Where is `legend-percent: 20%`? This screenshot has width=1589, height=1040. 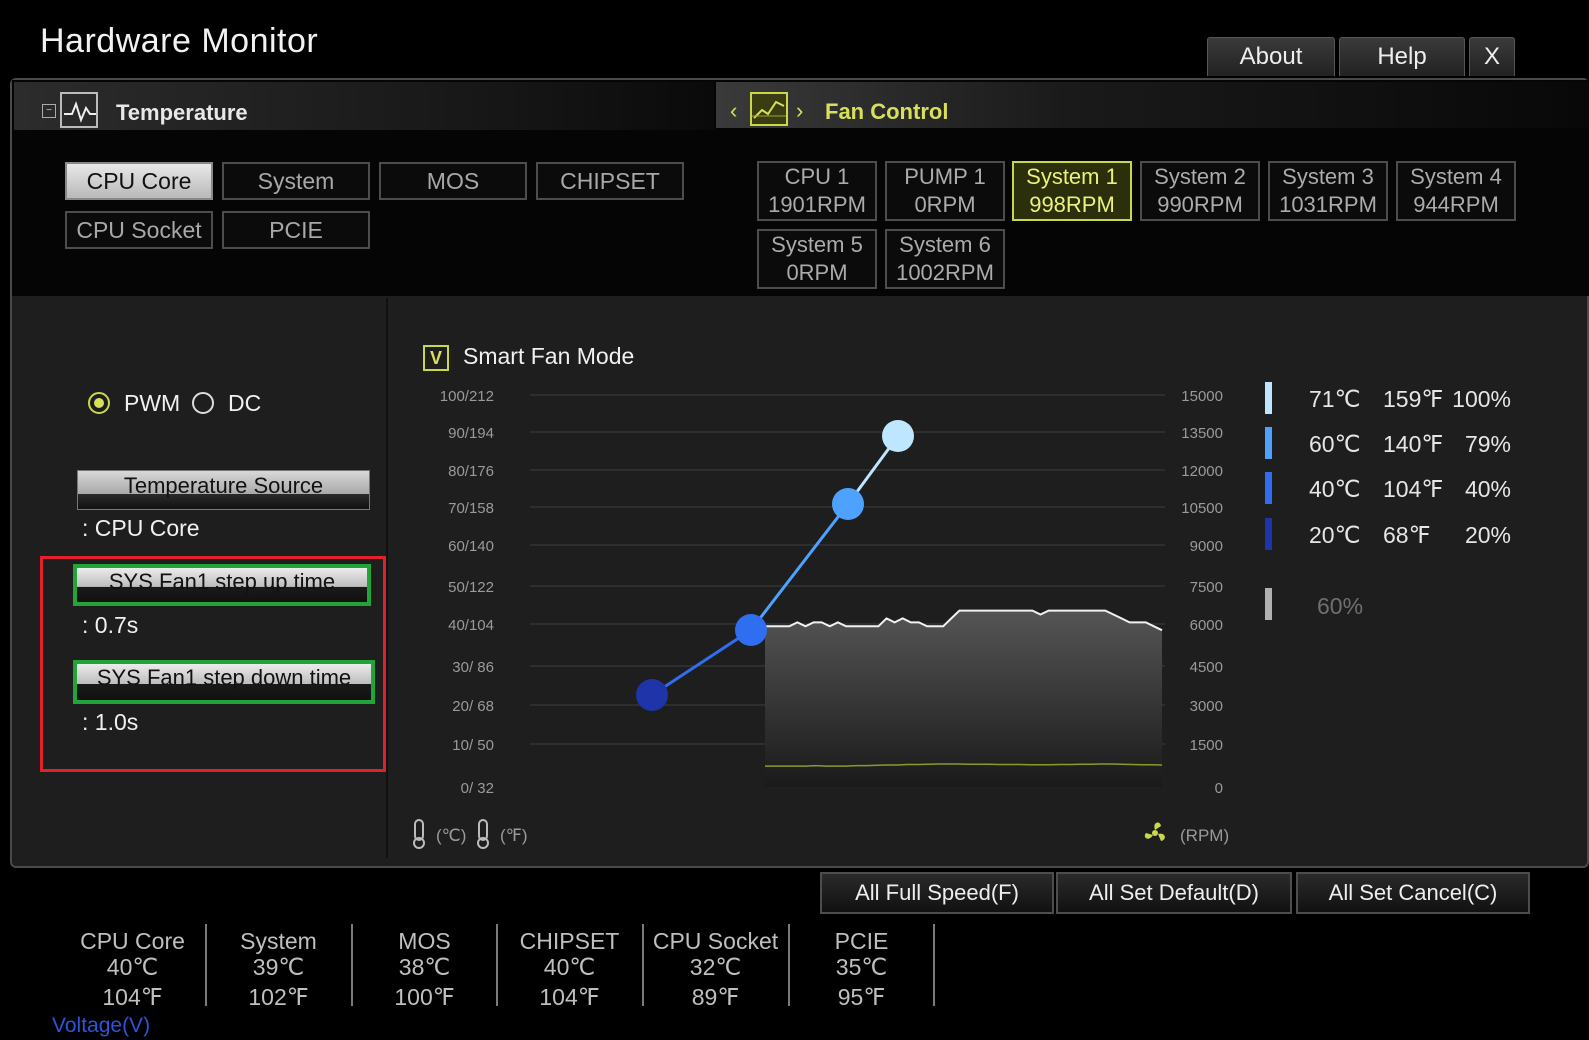 legend-percent: 20% is located at coordinates (1487, 535).